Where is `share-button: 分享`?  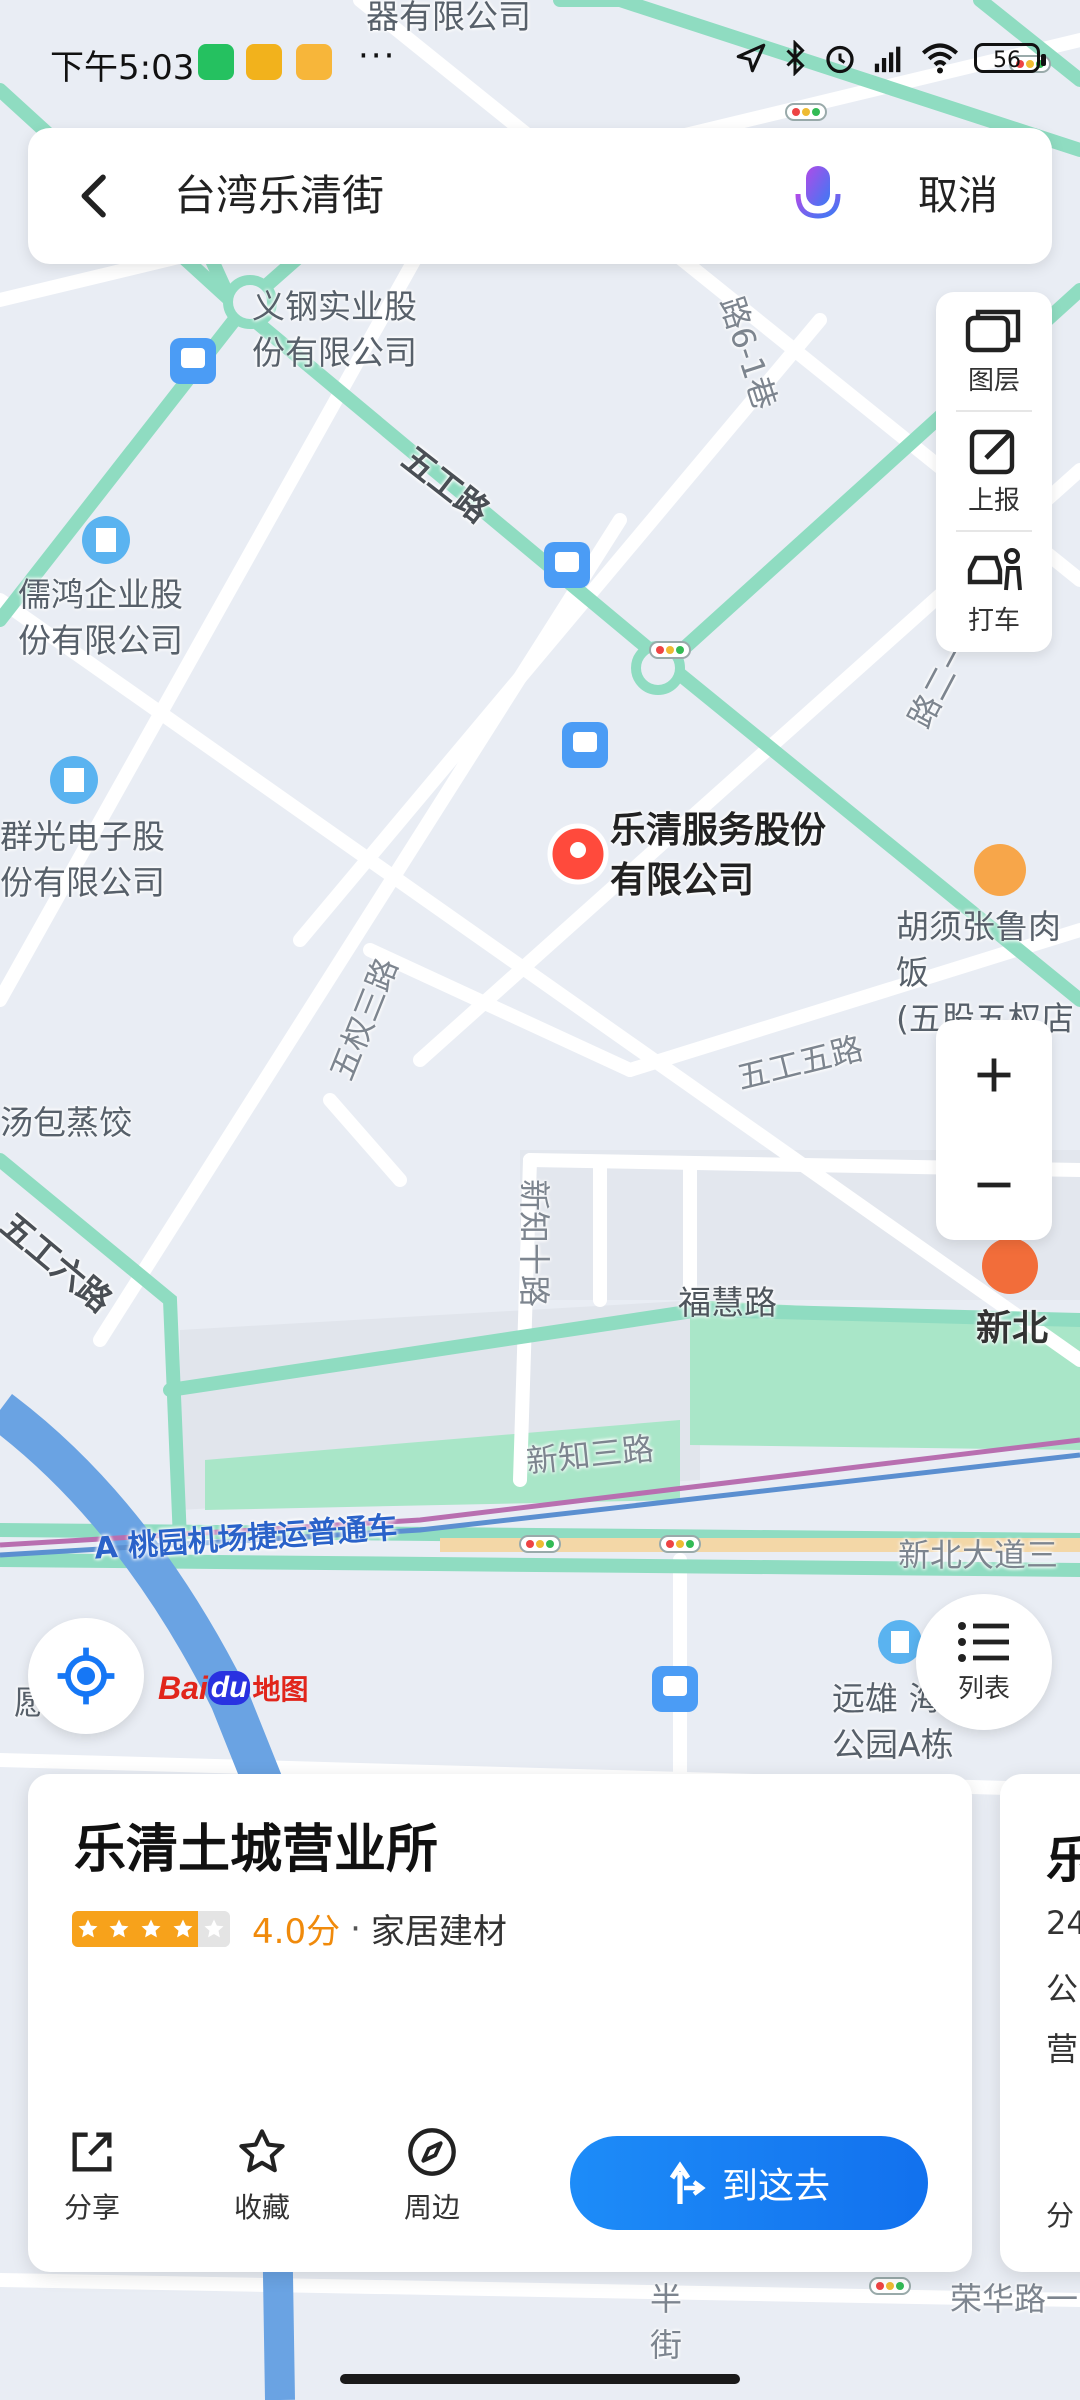
share-button: 分享 is located at coordinates (92, 2176).